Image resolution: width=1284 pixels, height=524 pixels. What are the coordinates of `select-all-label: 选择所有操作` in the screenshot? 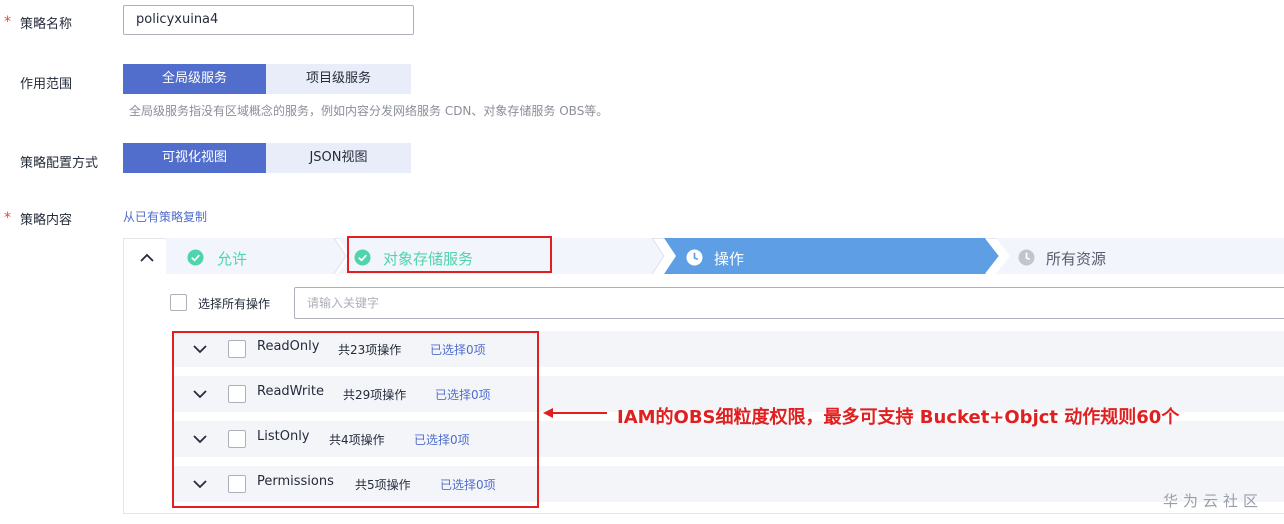 It's located at (234, 304).